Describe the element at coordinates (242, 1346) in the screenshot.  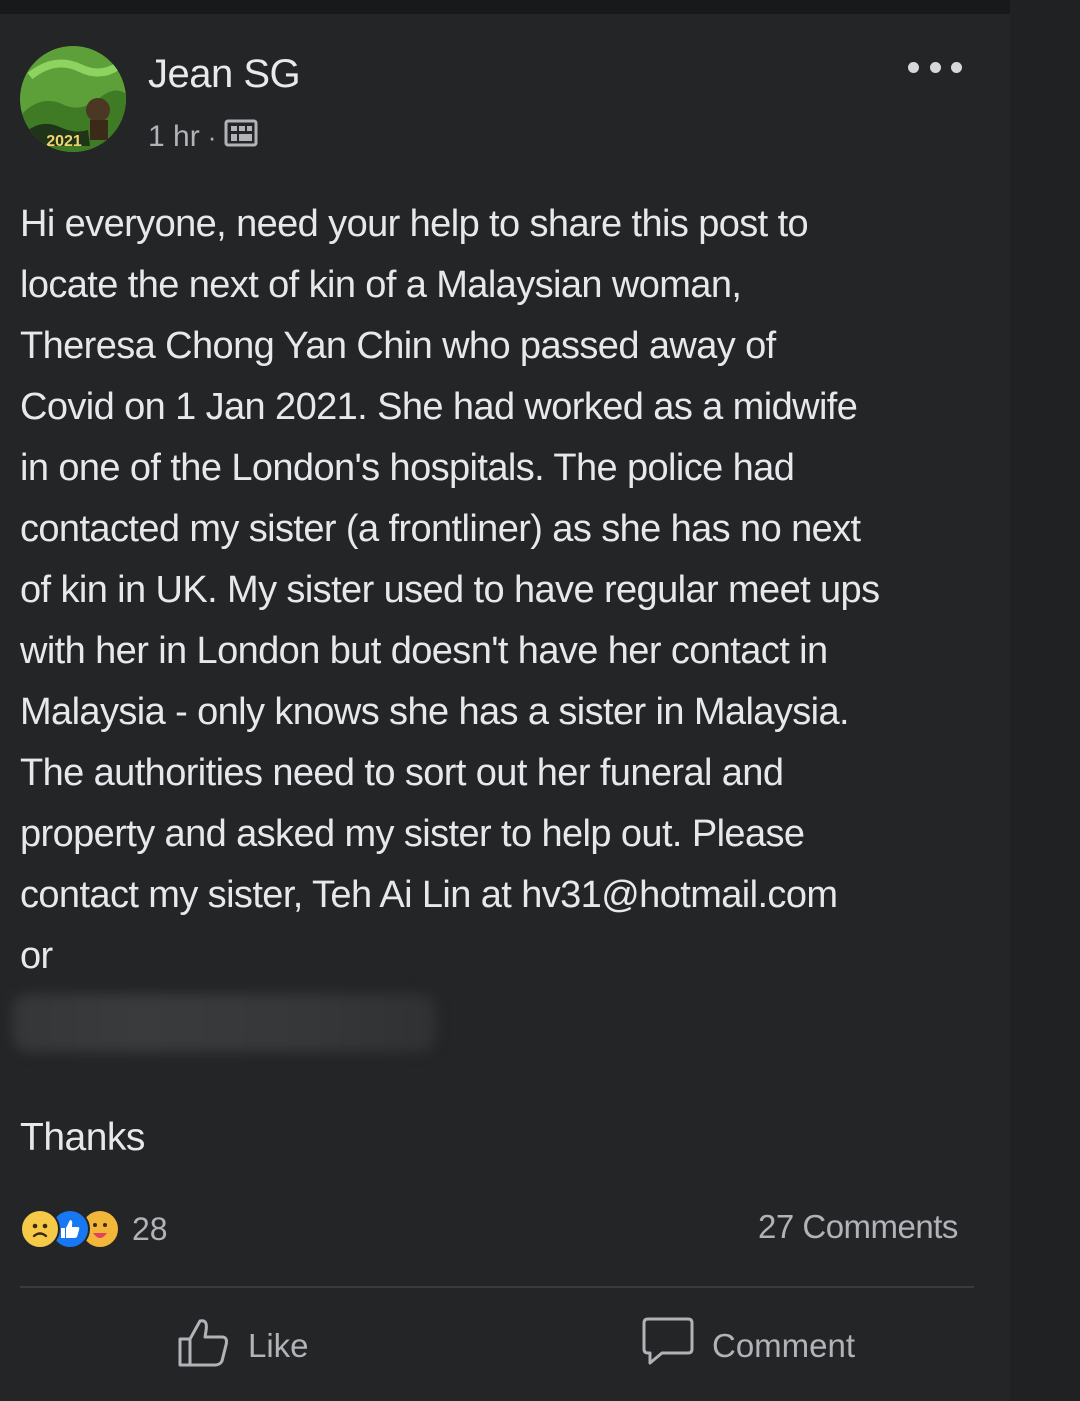
I see `like-button: Like` at that location.